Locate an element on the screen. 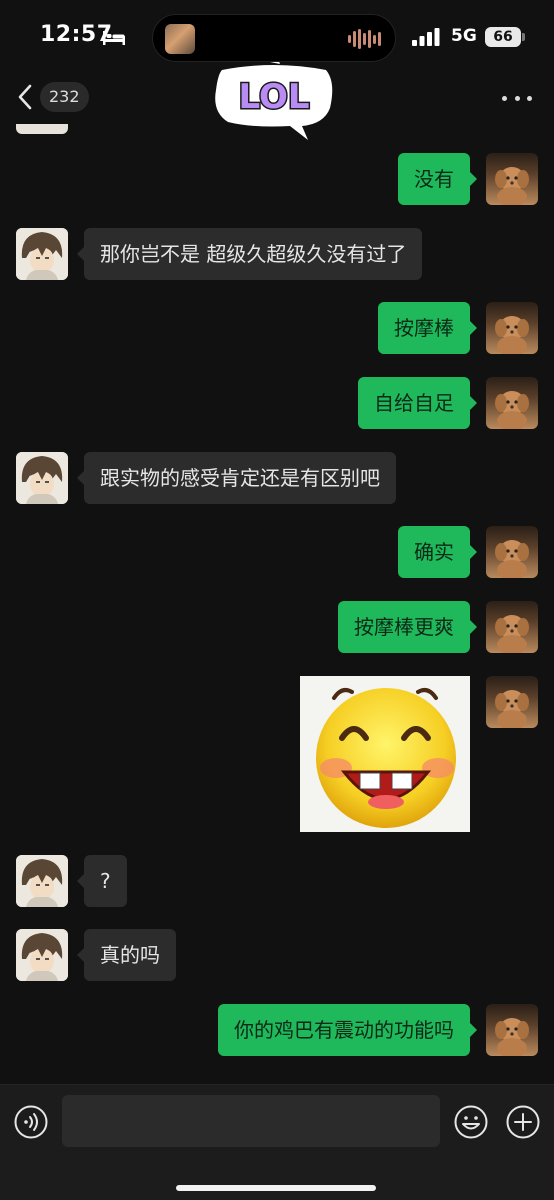 This screenshot has height=1200, width=554. battery-tip is located at coordinates (523, 37).